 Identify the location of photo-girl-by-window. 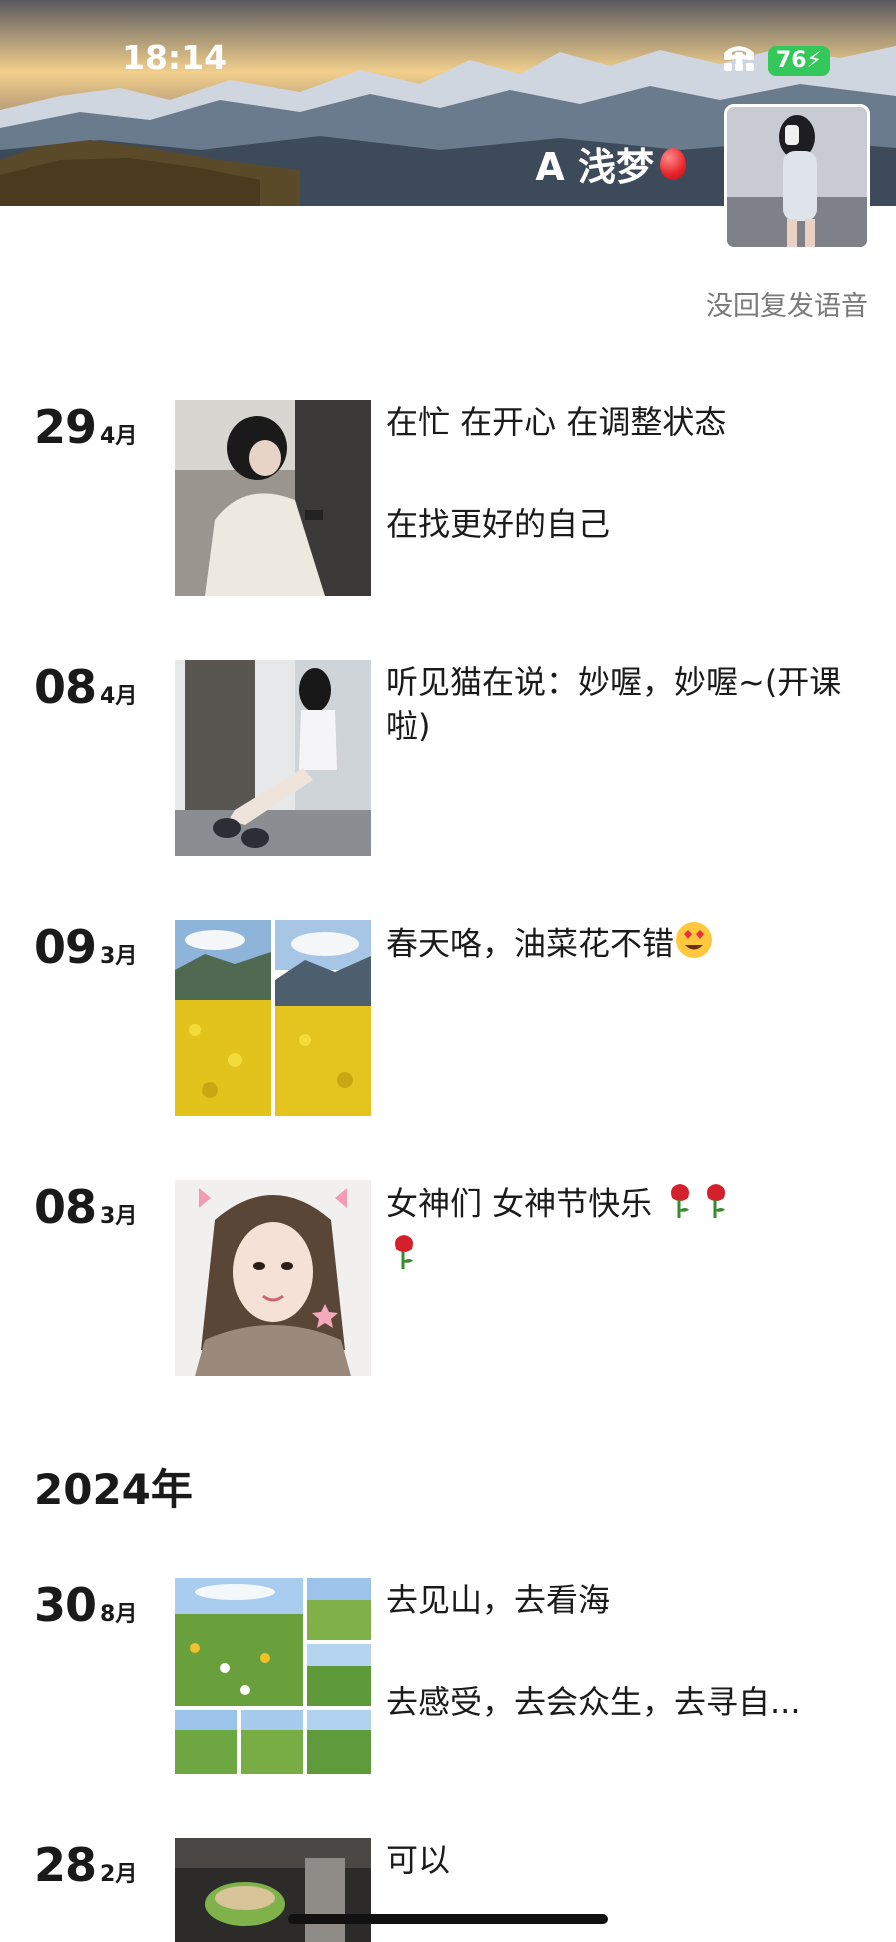
(273, 758).